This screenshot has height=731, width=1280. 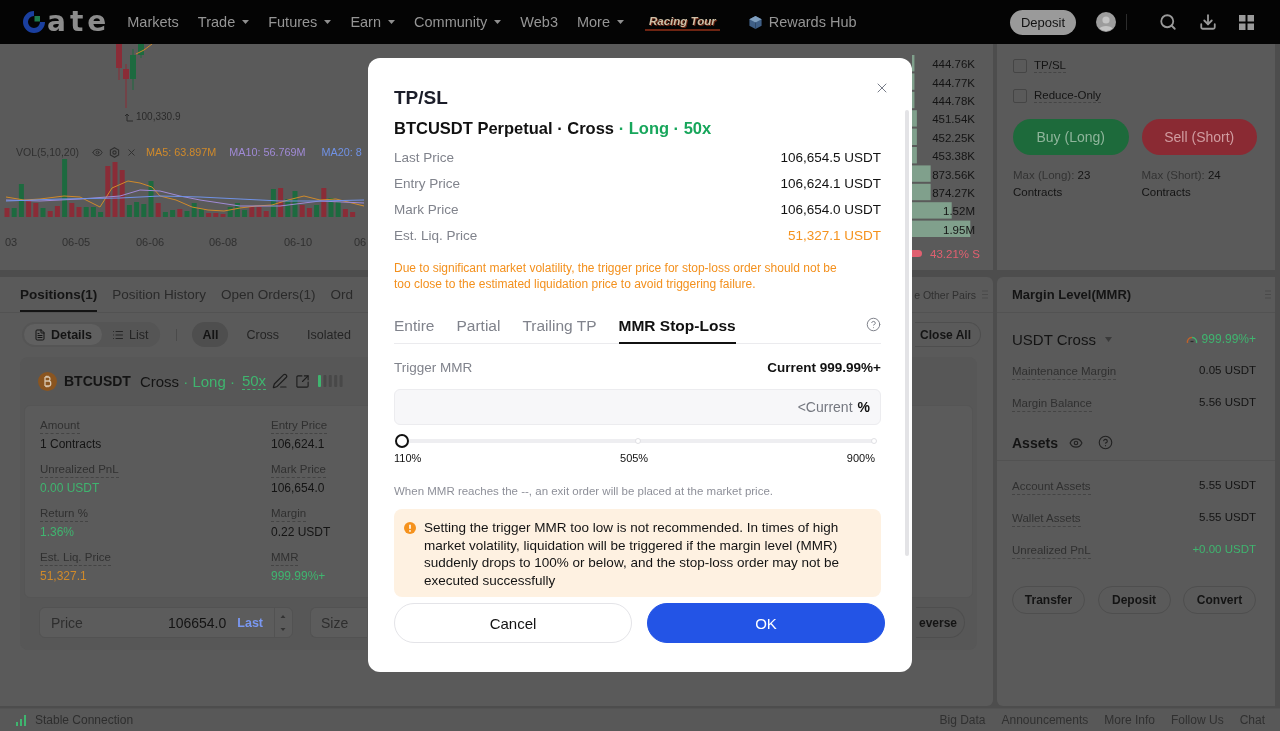 I want to click on section-title: Assets, so click(x=1035, y=442).